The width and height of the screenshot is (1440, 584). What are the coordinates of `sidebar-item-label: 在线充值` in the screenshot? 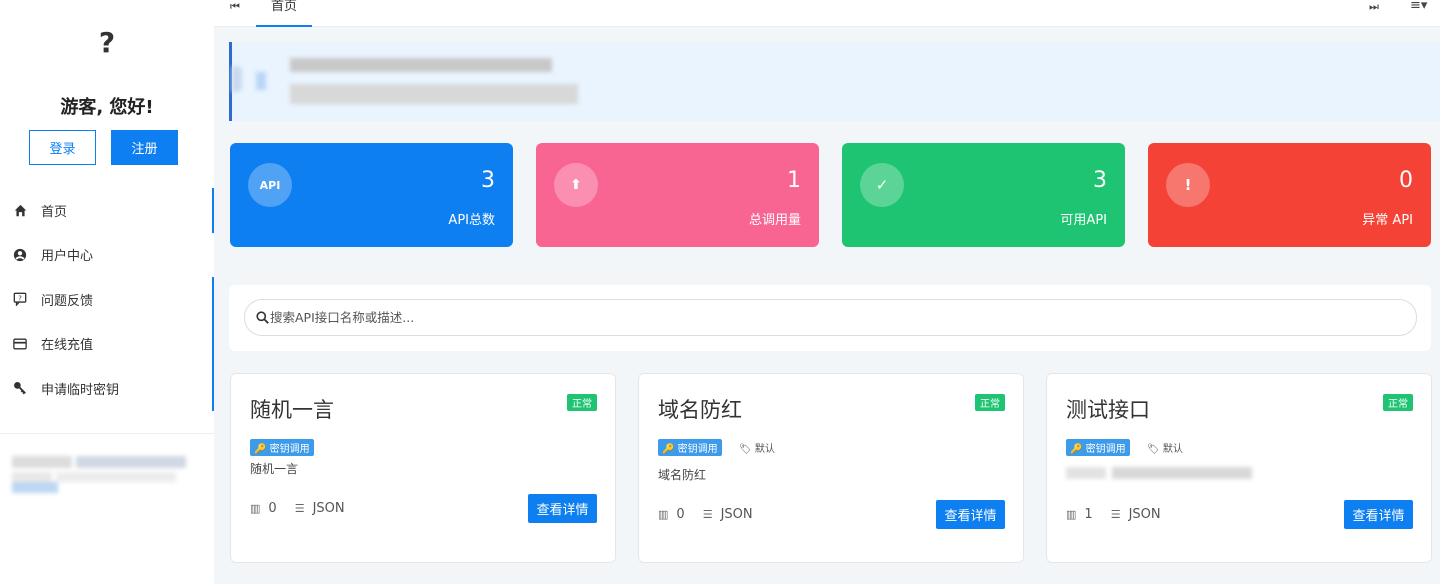 It's located at (67, 346).